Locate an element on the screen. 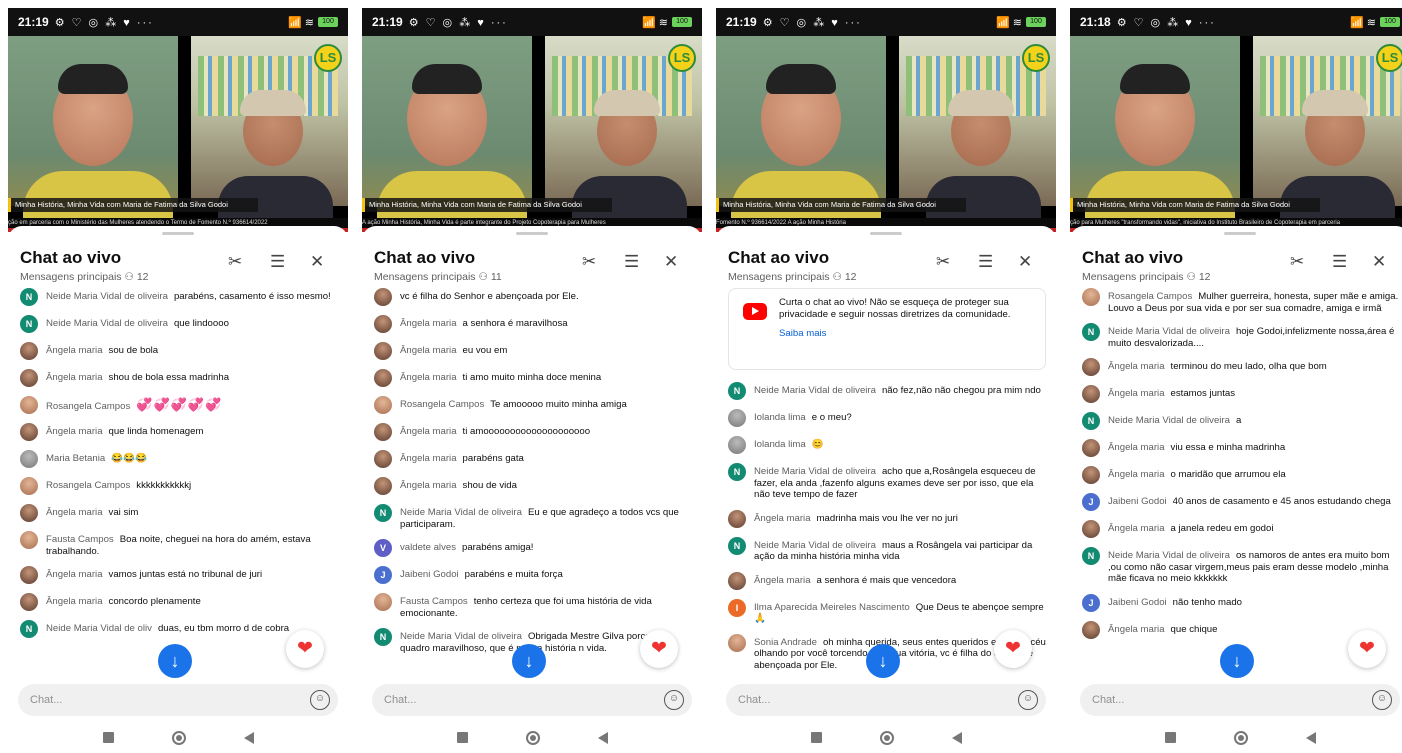  saiba-mais-link: Saiba mais is located at coordinates (908, 334).